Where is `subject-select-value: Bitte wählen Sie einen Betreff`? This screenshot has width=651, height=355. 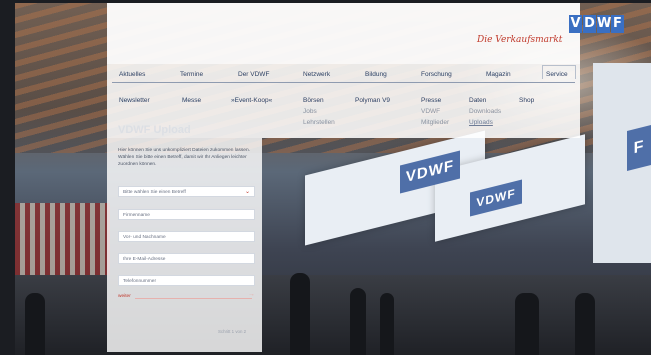 subject-select-value: Bitte wählen Sie einen Betreff is located at coordinates (154, 192).